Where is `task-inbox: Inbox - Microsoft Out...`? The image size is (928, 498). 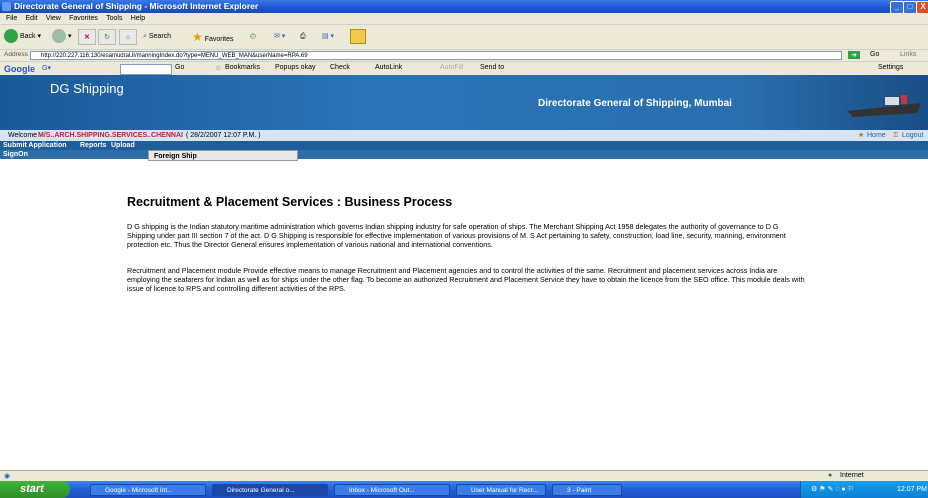
task-inbox: Inbox - Microsoft Out... is located at coordinates (392, 490).